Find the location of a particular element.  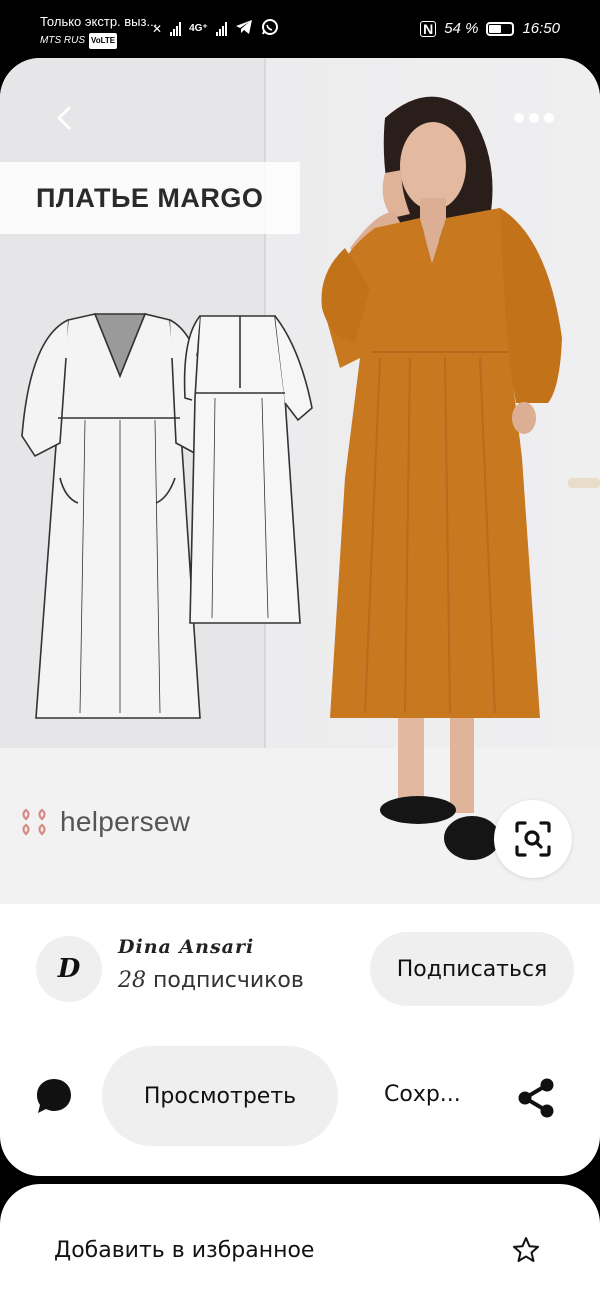

battery-percent: 54 % is located at coordinates (461, 28).